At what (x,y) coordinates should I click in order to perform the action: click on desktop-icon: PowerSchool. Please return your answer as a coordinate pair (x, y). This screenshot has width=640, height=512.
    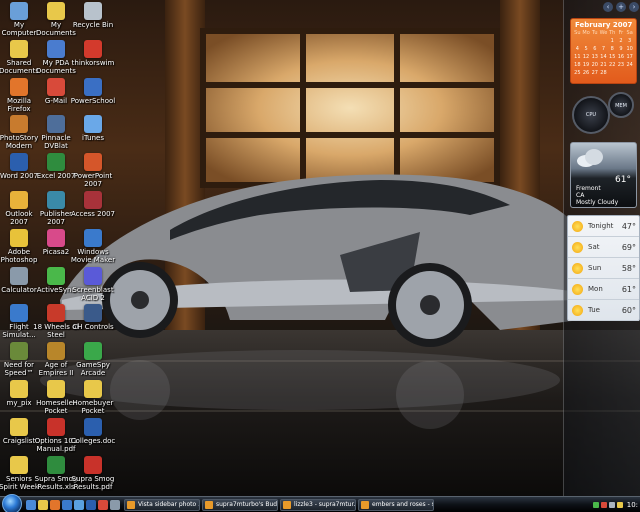
    Looking at the image, I should click on (93, 96).